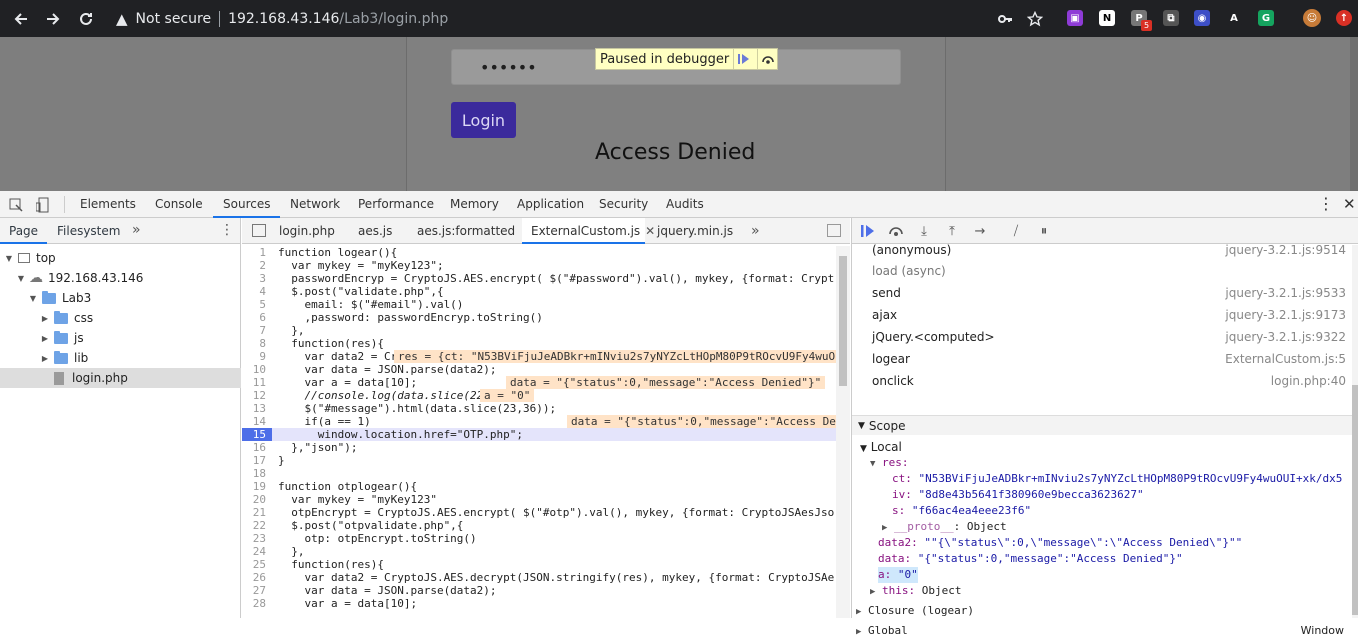 The image size is (1358, 643). What do you see at coordinates (257, 395) in the screenshot?
I see `line-number: 12` at bounding box center [257, 395].